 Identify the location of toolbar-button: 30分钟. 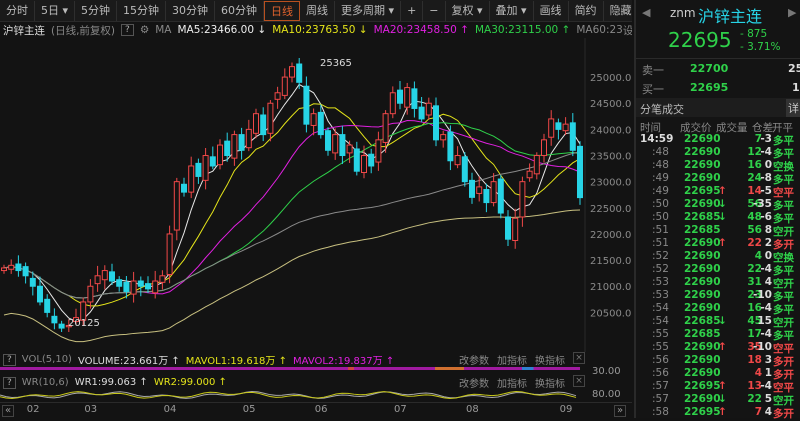
(191, 11).